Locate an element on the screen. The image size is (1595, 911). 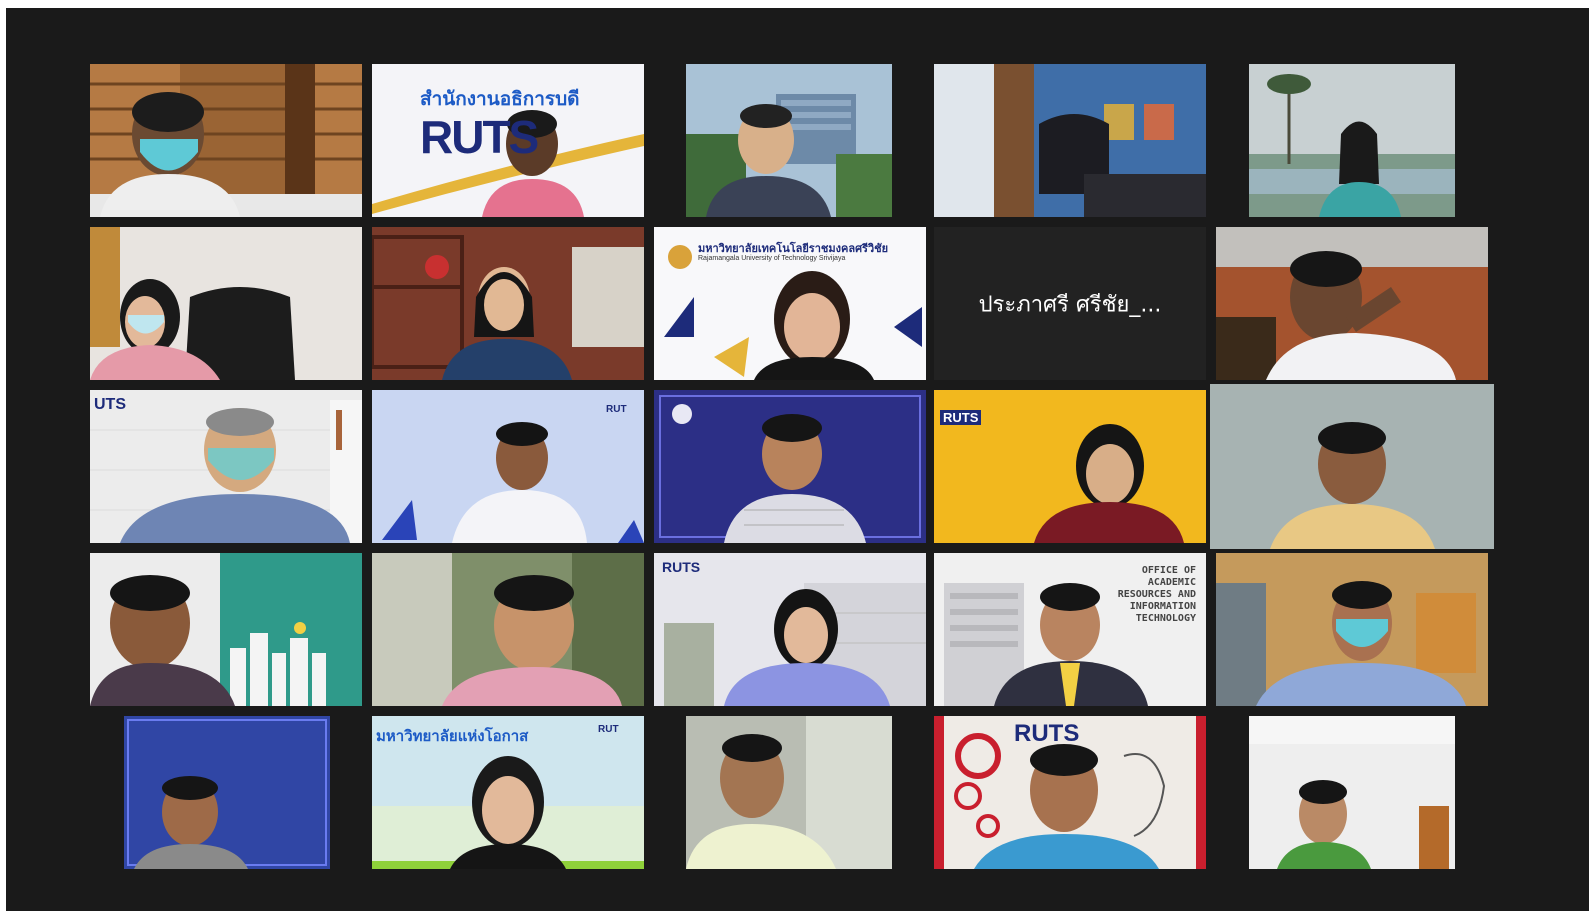
participant-tile-24: RUTS is located at coordinates (1070, 792).